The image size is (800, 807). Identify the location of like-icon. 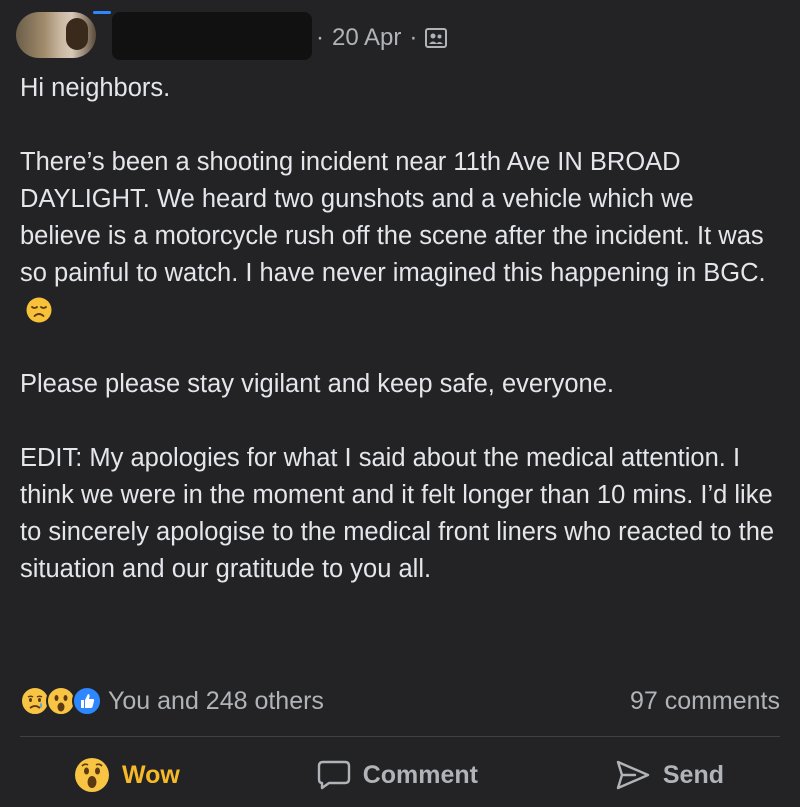
(87, 701).